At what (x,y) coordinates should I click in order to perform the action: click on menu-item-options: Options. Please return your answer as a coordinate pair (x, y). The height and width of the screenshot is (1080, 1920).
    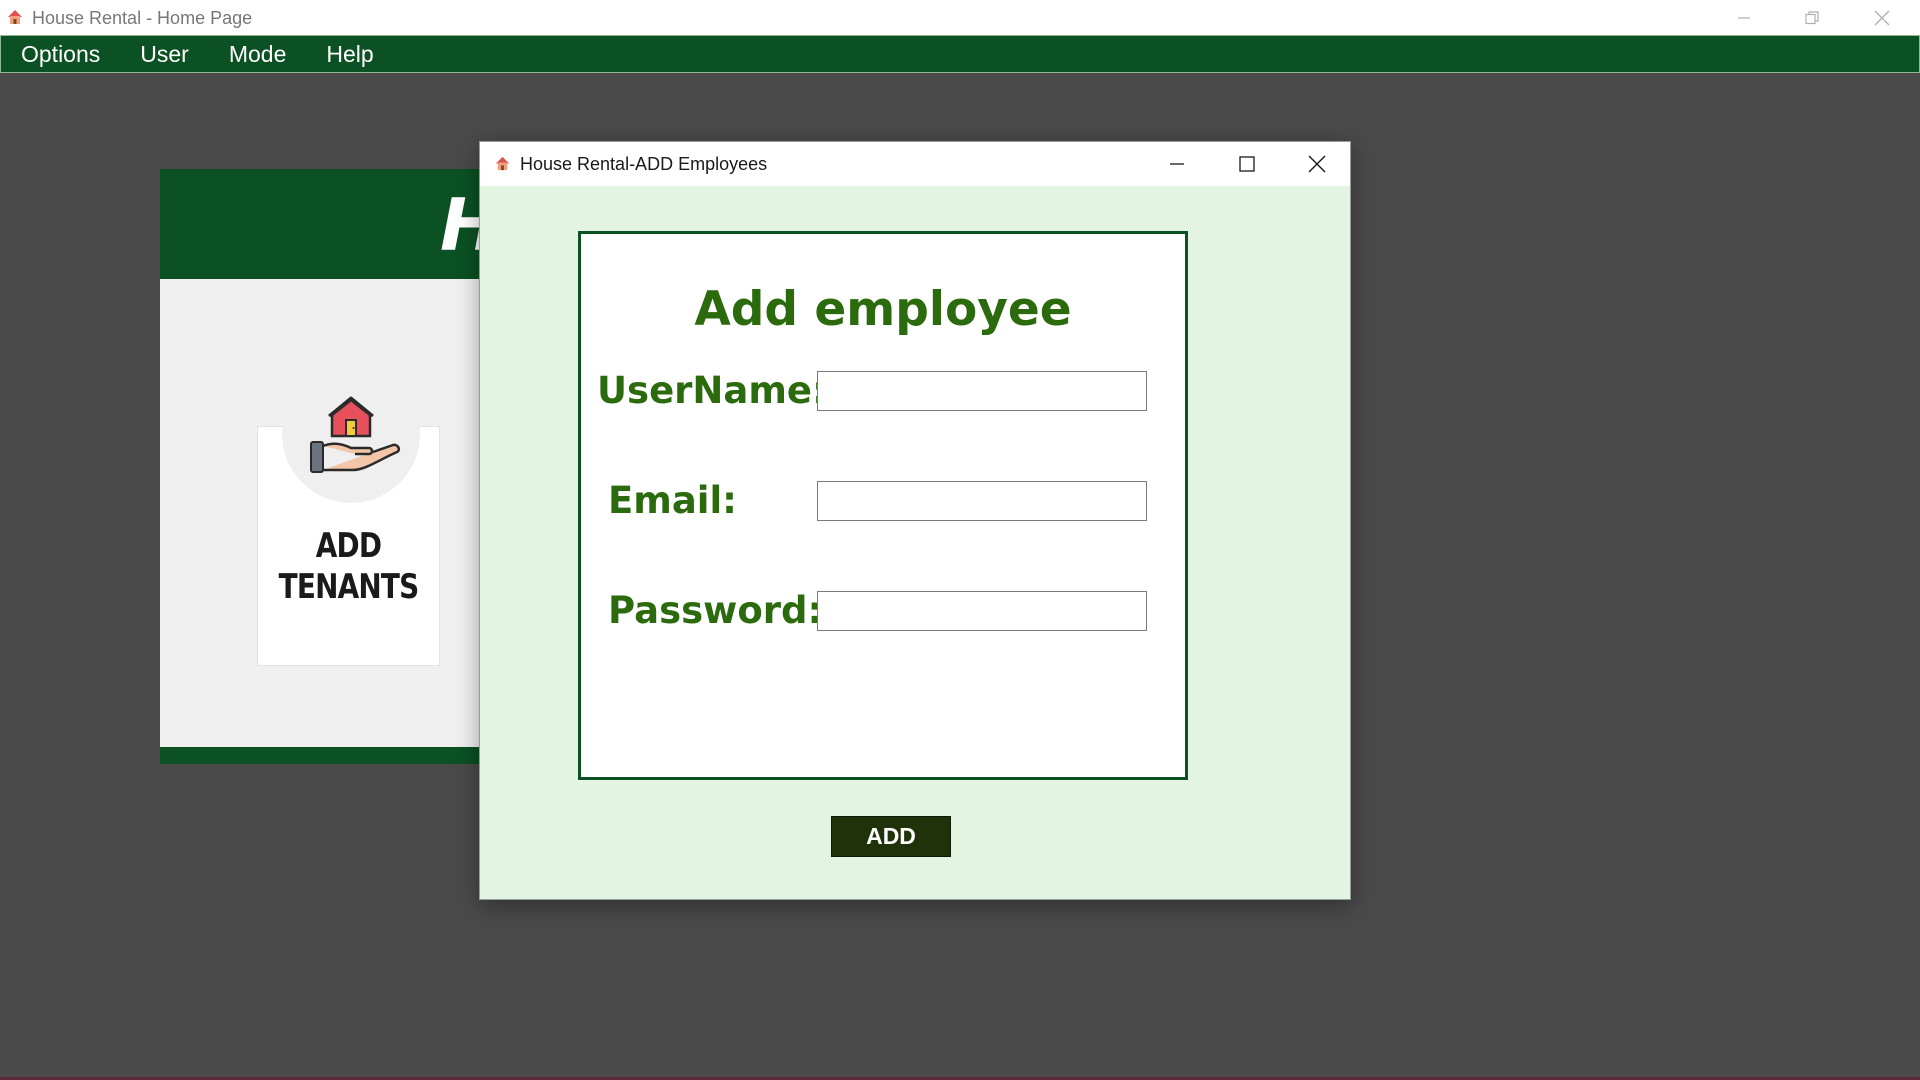
    Looking at the image, I should click on (60, 54).